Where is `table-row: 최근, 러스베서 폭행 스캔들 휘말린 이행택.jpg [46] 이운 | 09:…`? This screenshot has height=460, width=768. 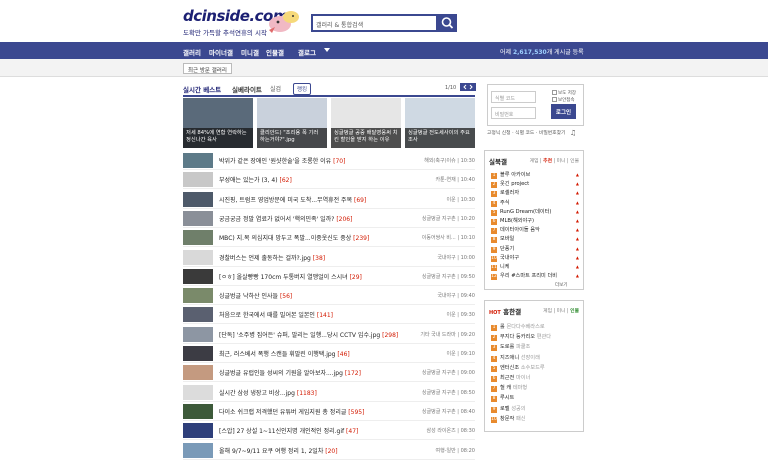 table-row: 최근, 러스베서 폭행 스캔들 휘말린 이행택.jpg [46] 이운 | 09:… is located at coordinates (329, 353).